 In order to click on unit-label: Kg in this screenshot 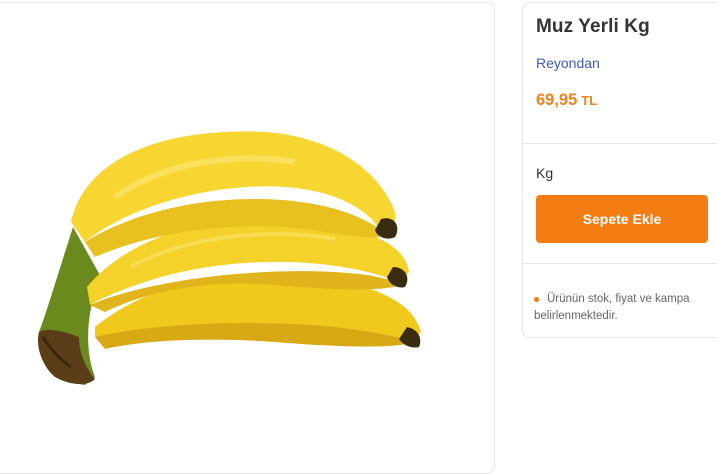, I will do `click(545, 173)`.